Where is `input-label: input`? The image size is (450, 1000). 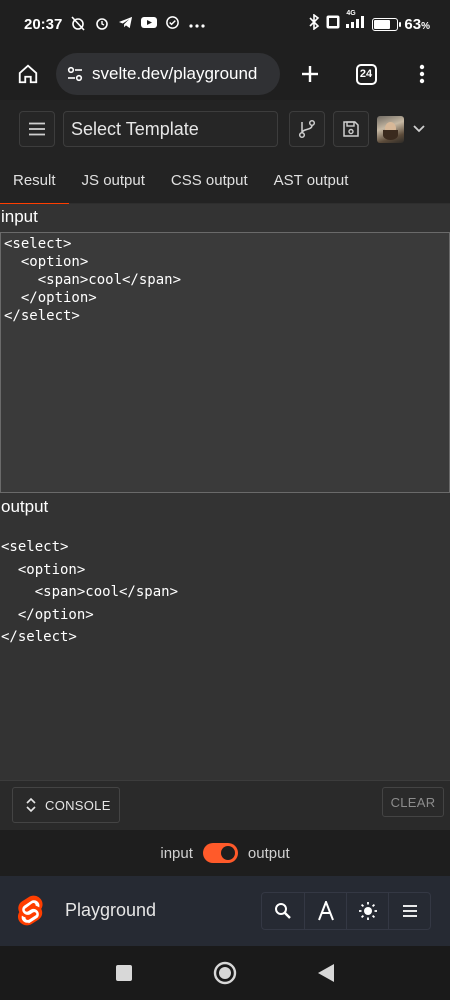 input-label: input is located at coordinates (19, 216).